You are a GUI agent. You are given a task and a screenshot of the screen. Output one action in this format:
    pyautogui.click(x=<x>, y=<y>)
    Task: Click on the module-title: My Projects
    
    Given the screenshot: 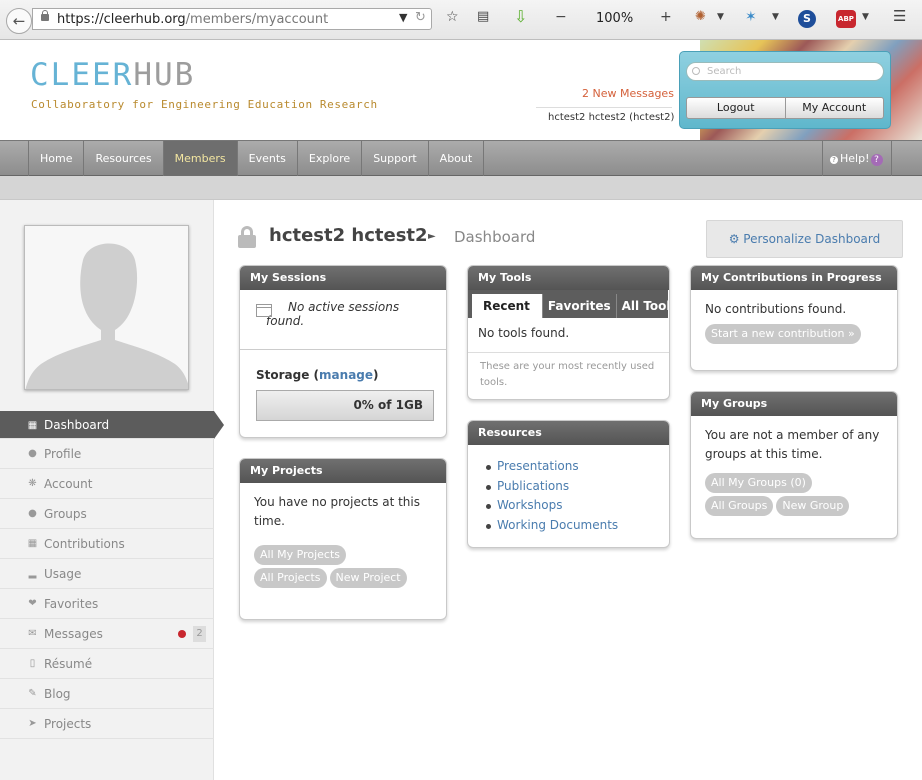 What is the action you would take?
    pyautogui.click(x=343, y=471)
    